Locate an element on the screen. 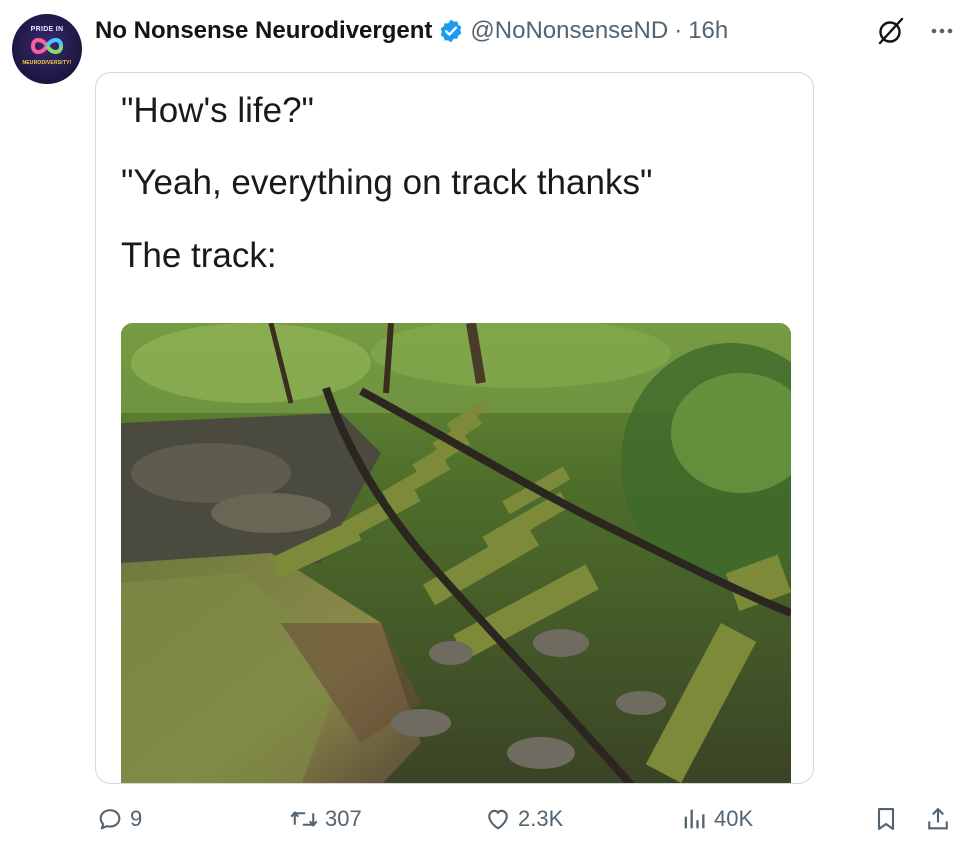 Image resolution: width=976 pixels, height=856 pixels. handle: @NoNonsenseND is located at coordinates (569, 31).